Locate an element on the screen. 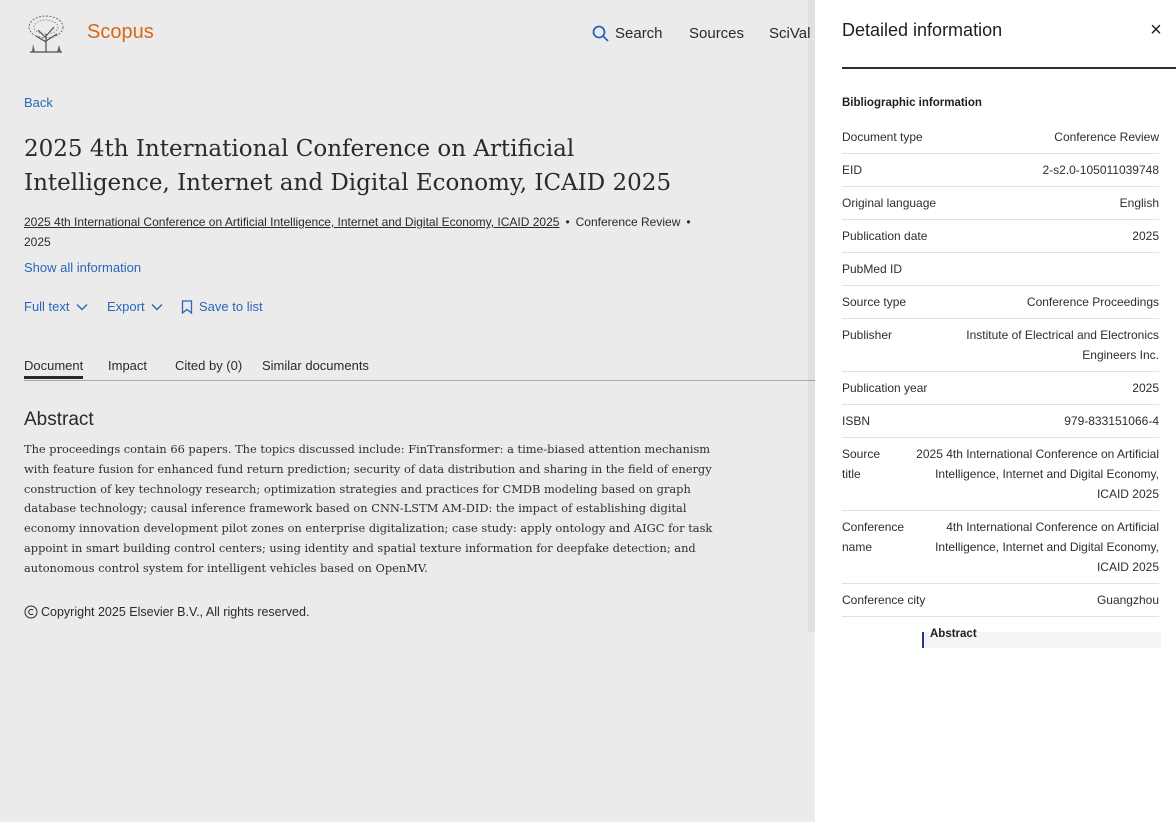  close-button: × is located at coordinates (1156, 30).